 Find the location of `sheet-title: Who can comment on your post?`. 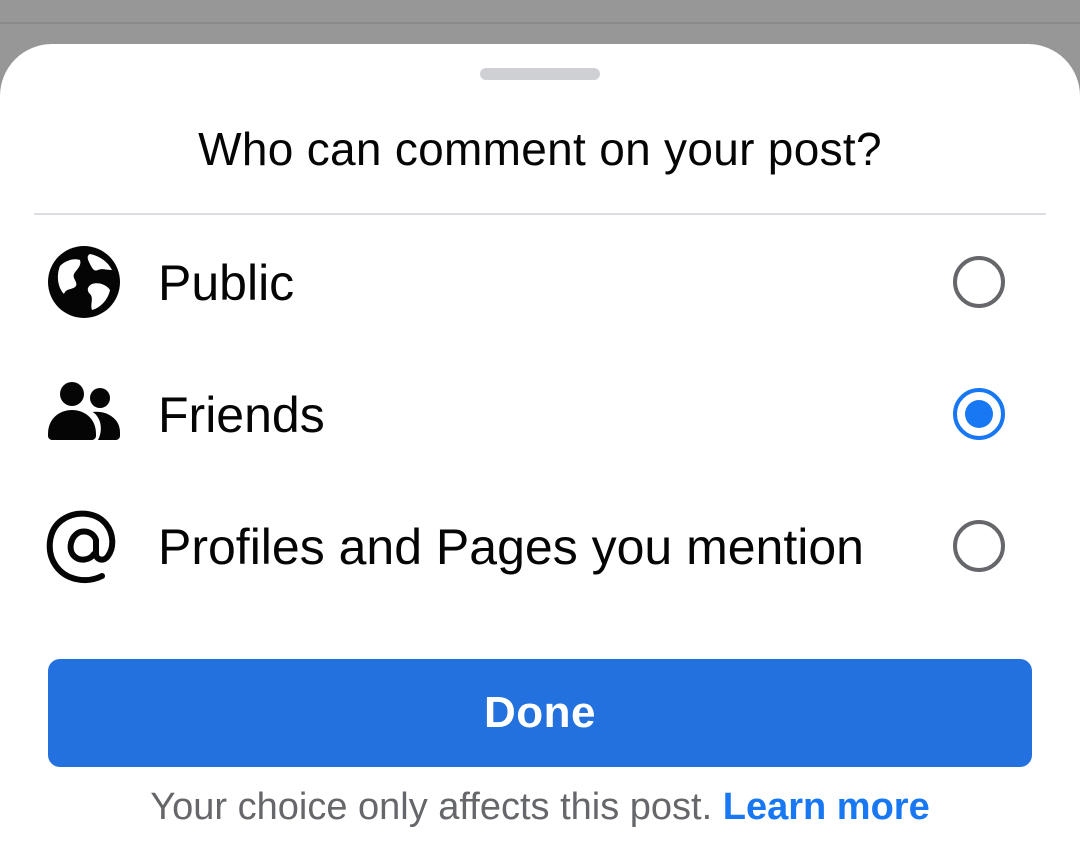

sheet-title: Who can comment on your post? is located at coordinates (540, 149).